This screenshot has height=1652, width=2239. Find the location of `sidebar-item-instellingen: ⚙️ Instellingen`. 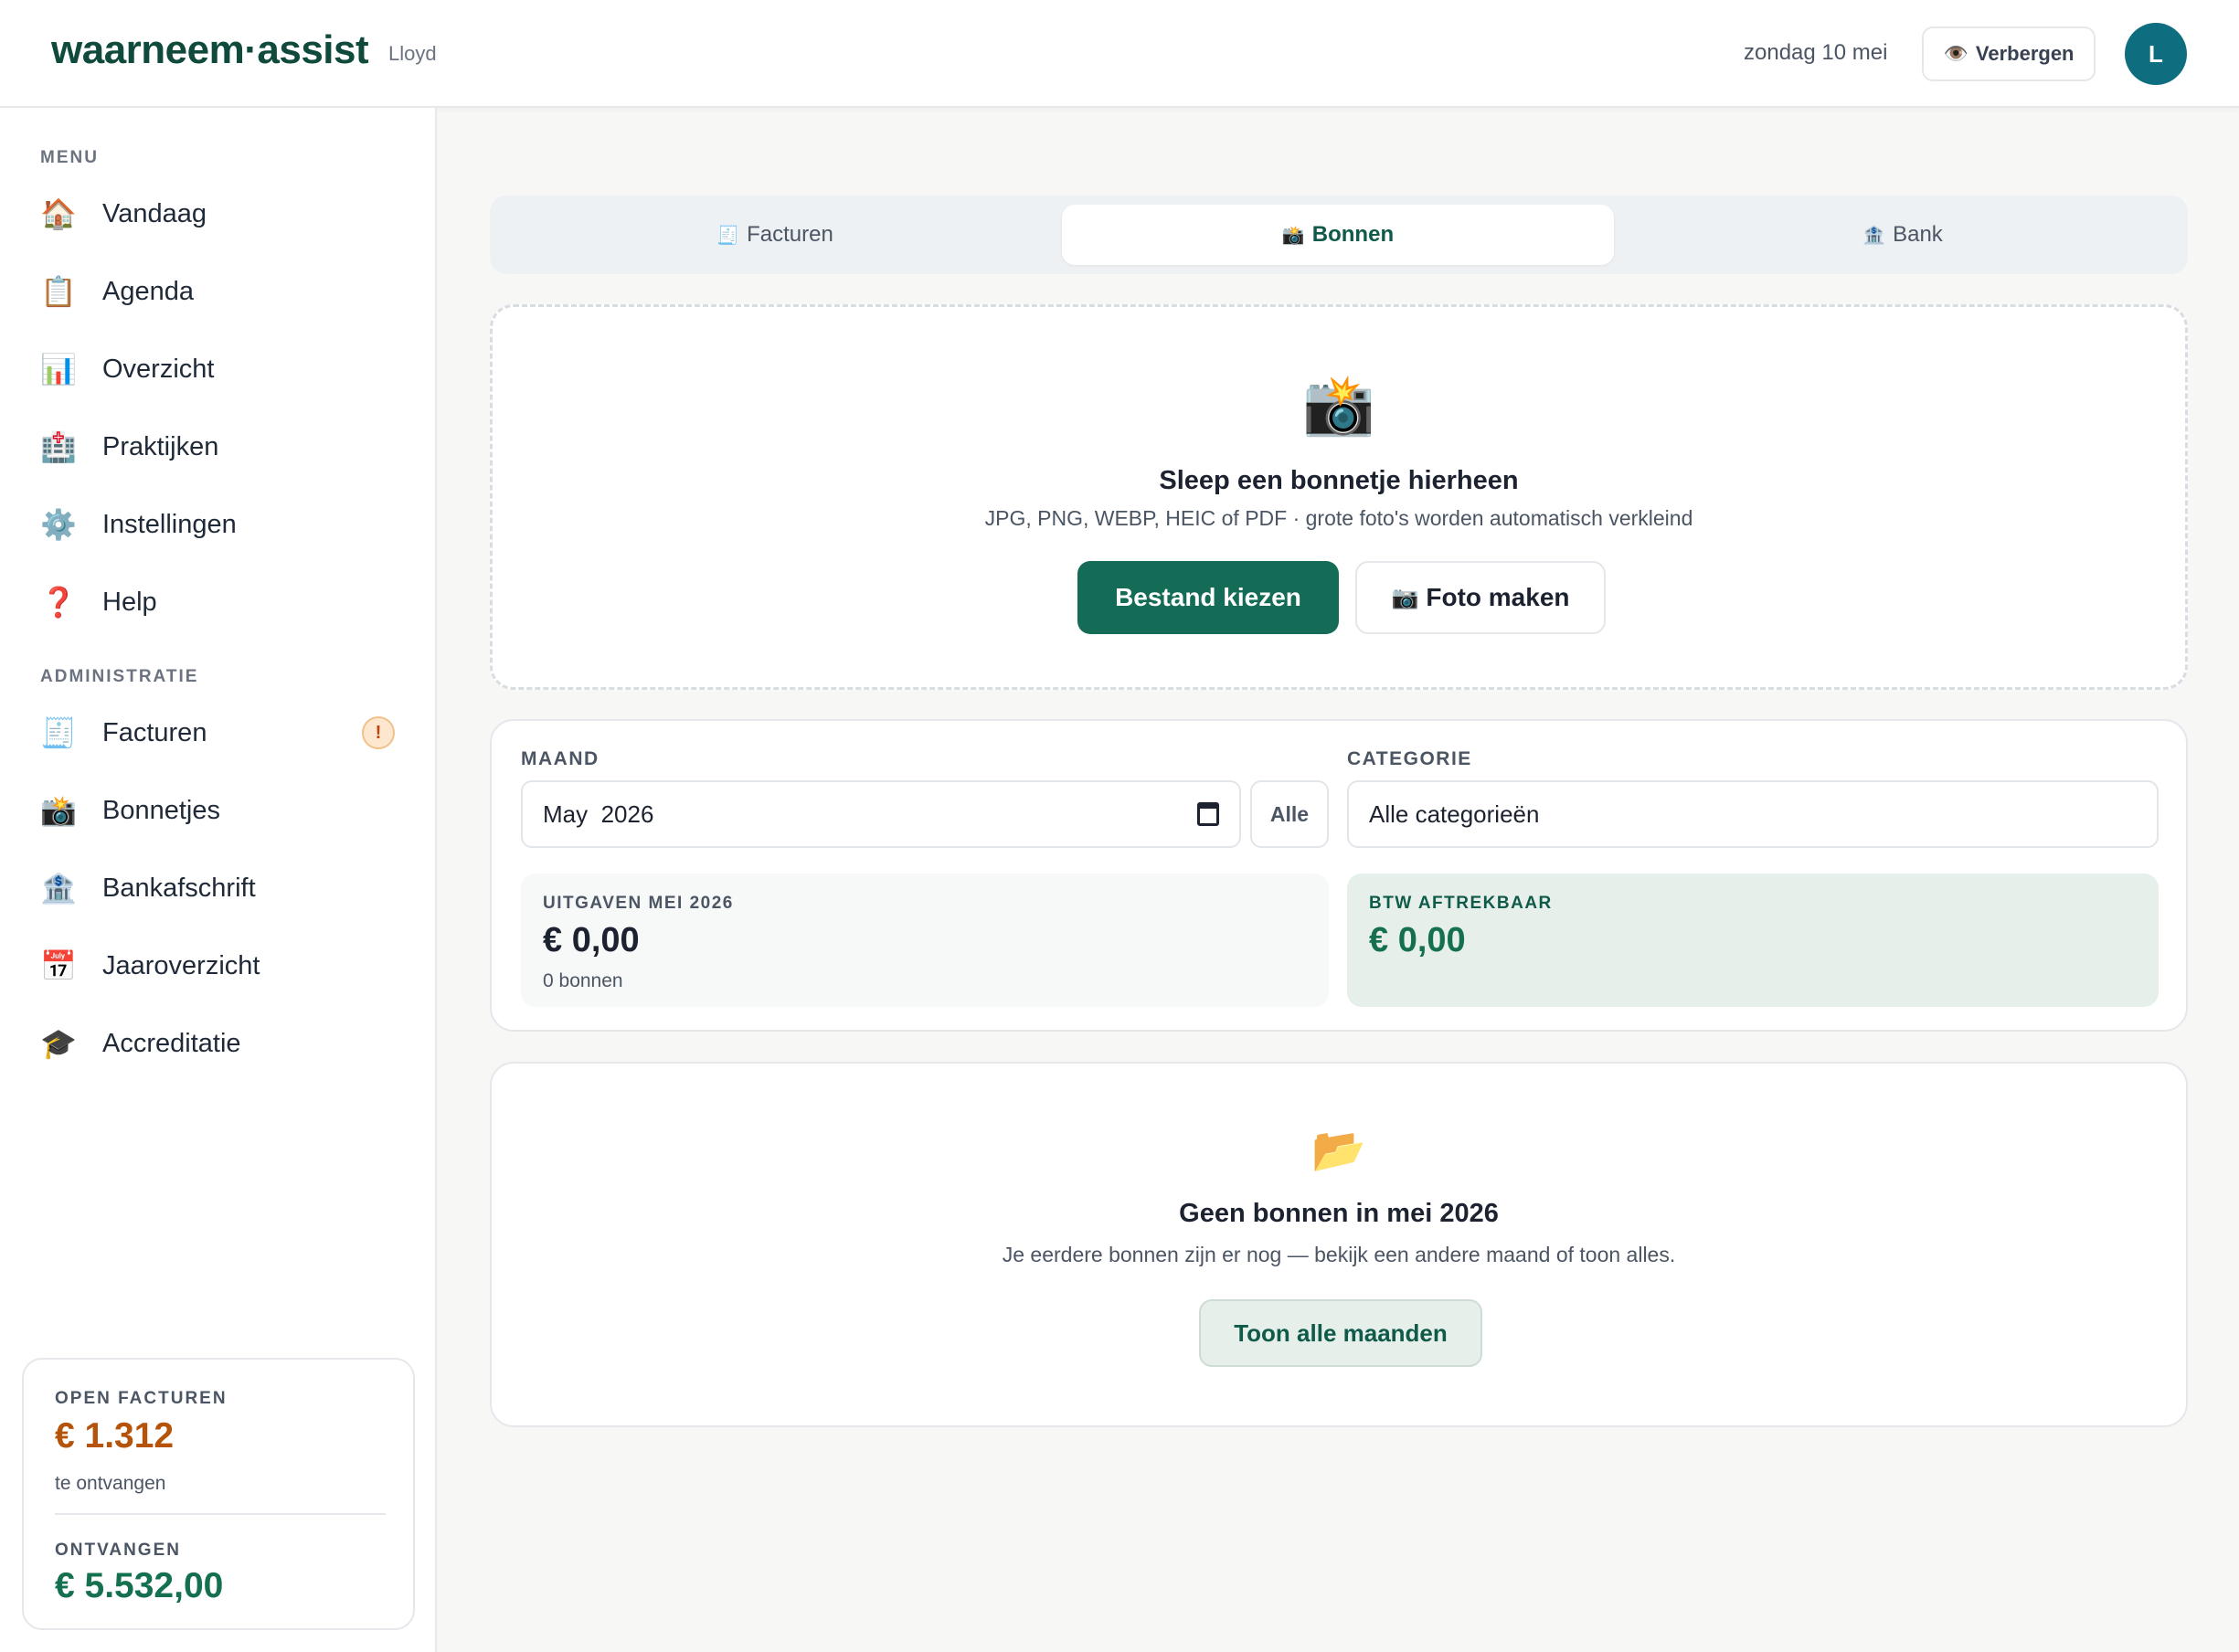

sidebar-item-instellingen: ⚙️ Instellingen is located at coordinates (223, 524).